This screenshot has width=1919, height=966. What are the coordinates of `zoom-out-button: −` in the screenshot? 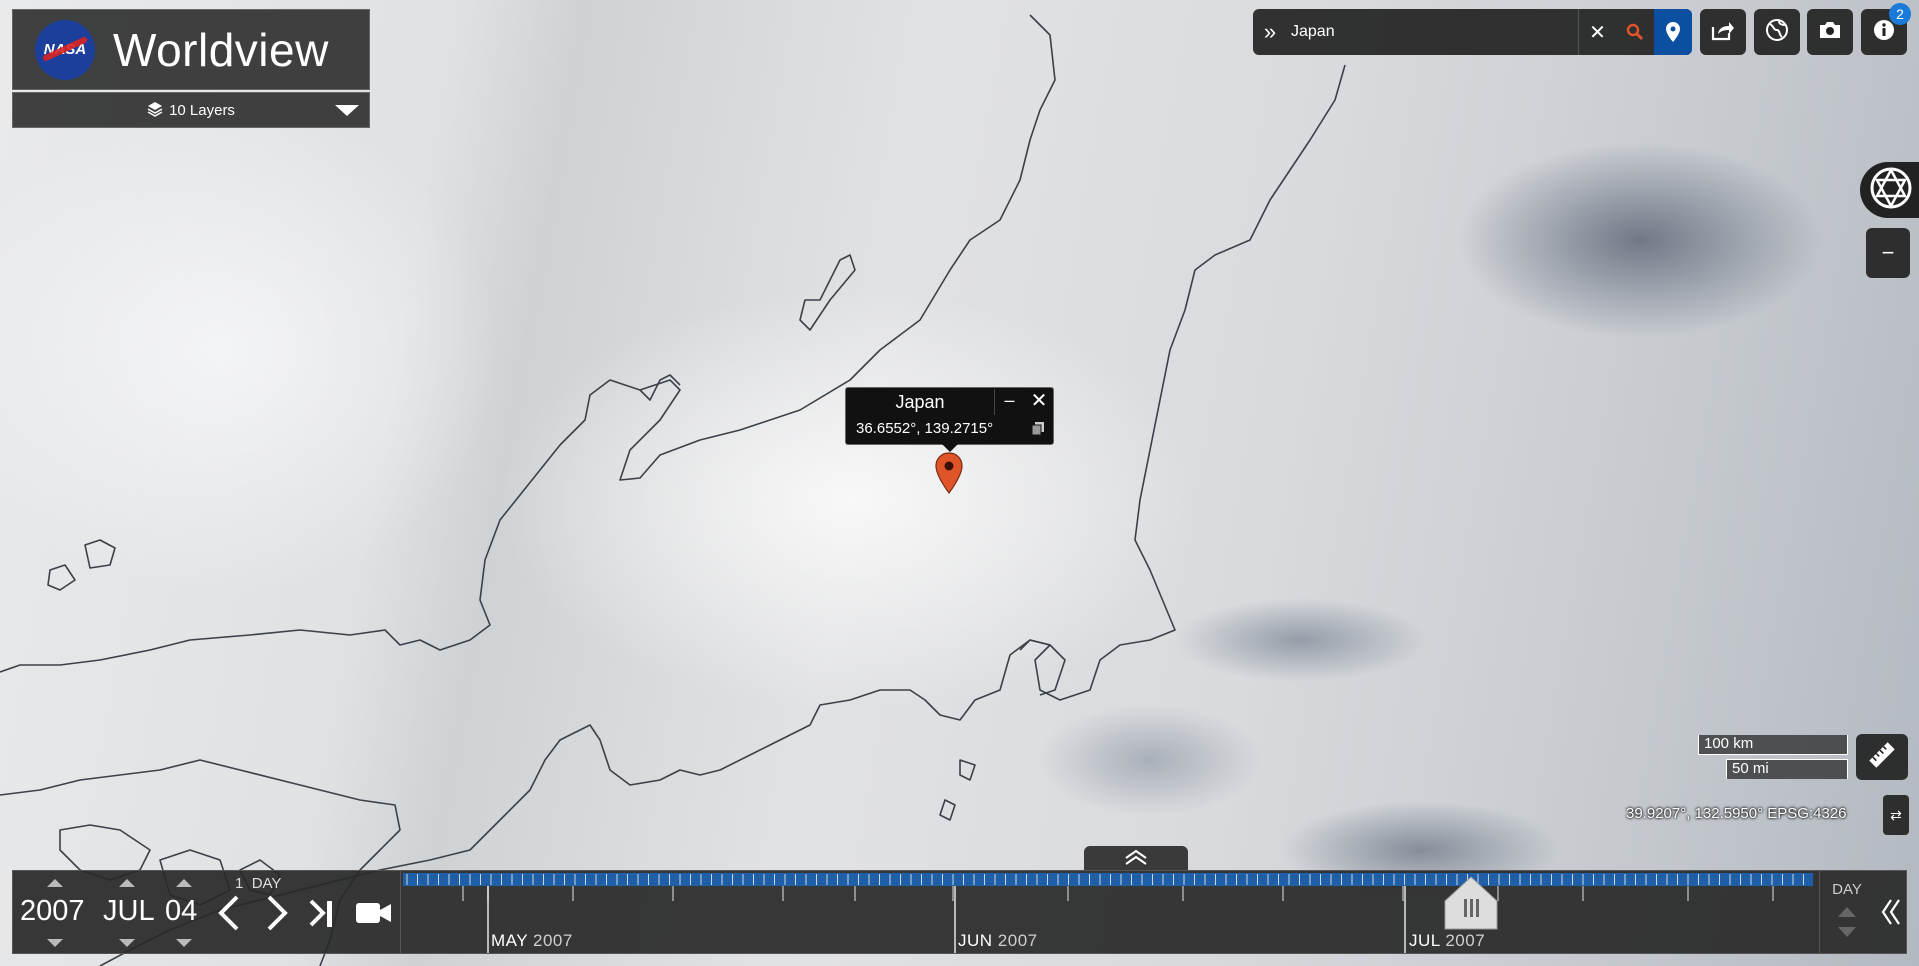 It's located at (1888, 253).